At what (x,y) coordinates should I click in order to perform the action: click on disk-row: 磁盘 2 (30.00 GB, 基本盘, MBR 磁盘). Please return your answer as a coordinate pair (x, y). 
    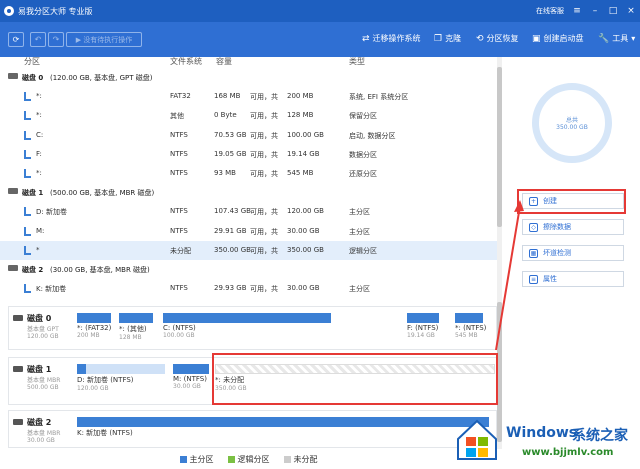
    Looking at the image, I should click on (248, 269).